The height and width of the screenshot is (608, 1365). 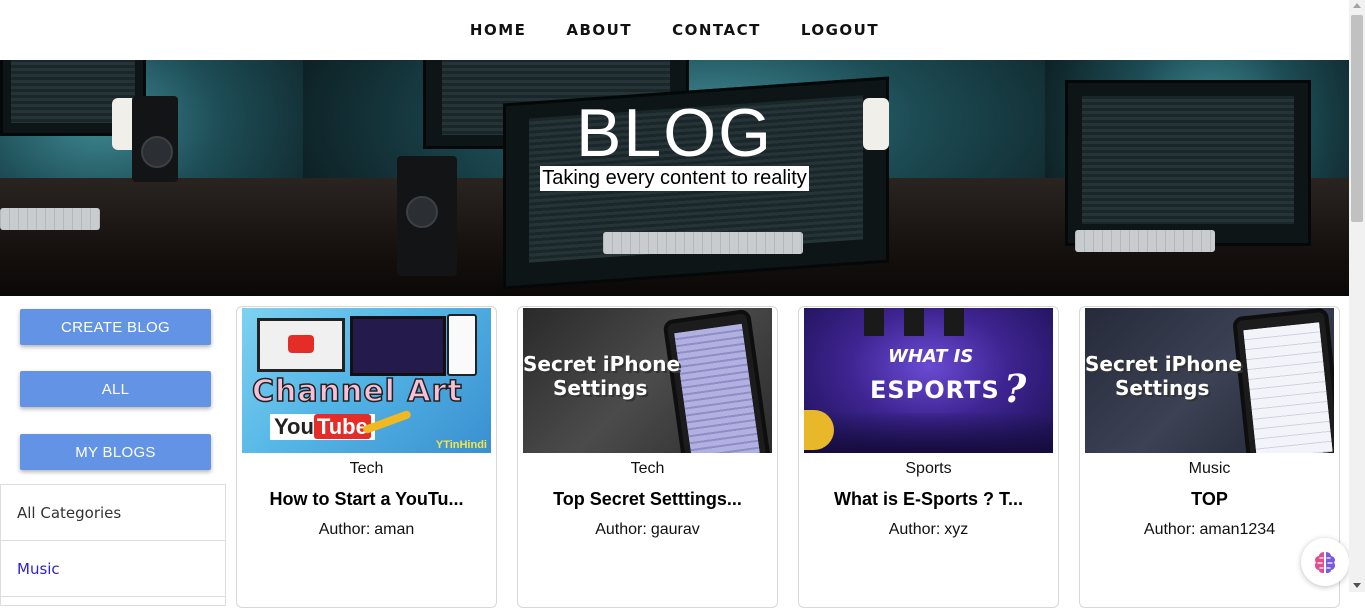 I want to click on thumbnail-brand: YTinHindi, so click(x=461, y=445).